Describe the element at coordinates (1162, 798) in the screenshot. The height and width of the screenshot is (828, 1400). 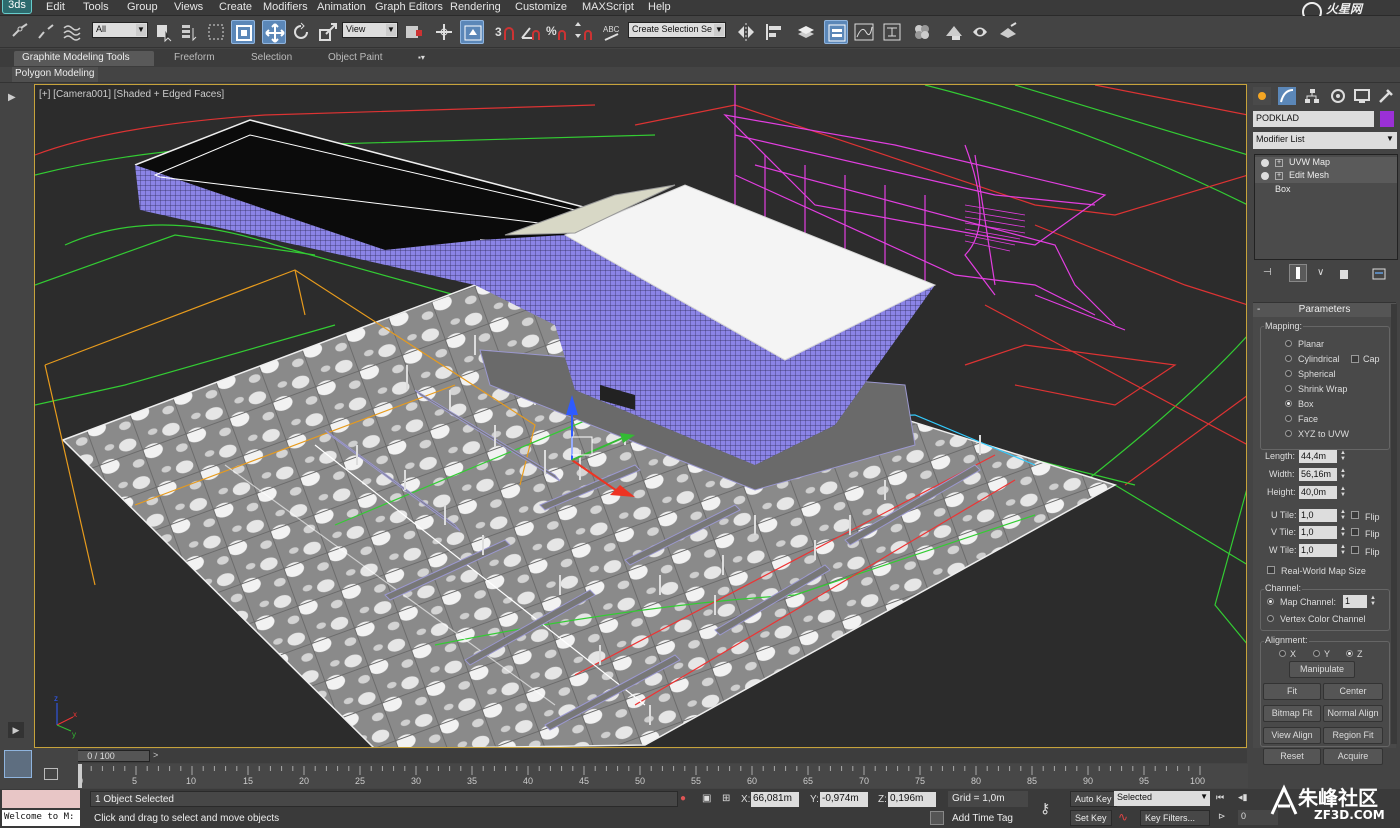
I see `key-mode-dropdown: Selected ▼` at that location.